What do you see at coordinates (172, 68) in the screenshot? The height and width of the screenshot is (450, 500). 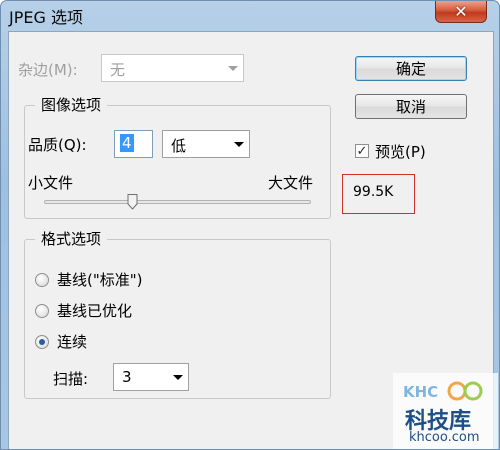 I see `matte-select: 无` at bounding box center [172, 68].